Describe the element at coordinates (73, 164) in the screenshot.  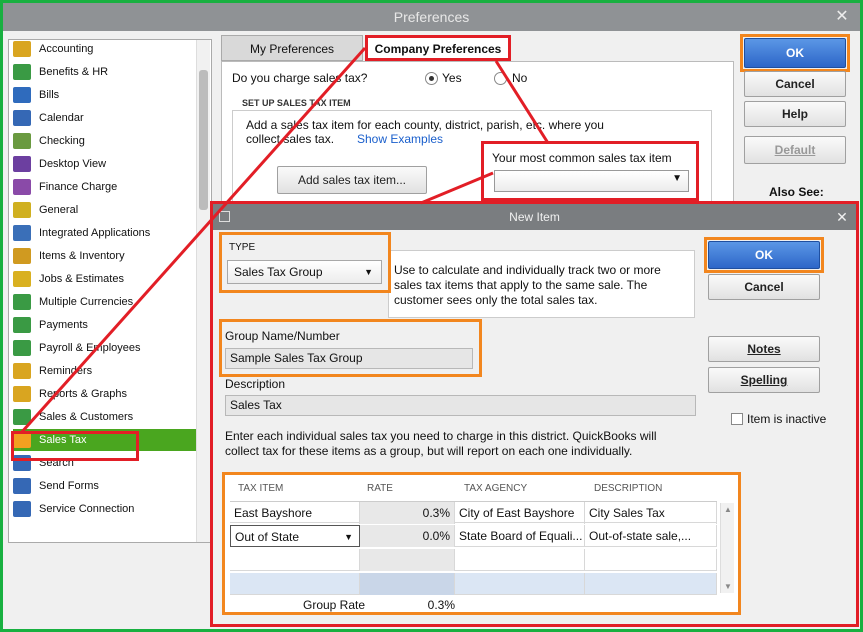
I see `sidebar-item-label: Desktop View` at that location.